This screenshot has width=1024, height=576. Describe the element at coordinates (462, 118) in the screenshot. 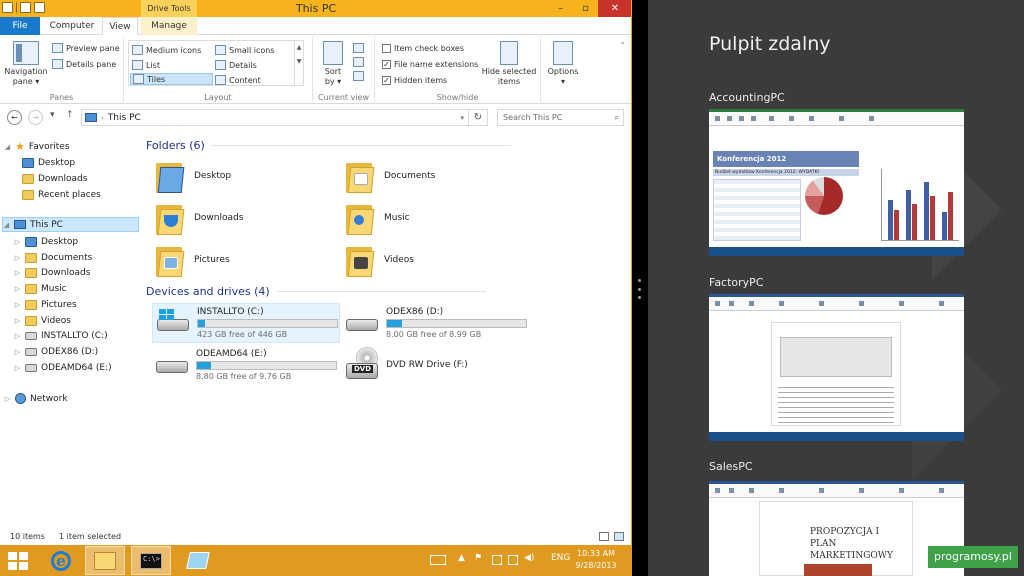

I see `address-dropdown-icon: ▾` at that location.